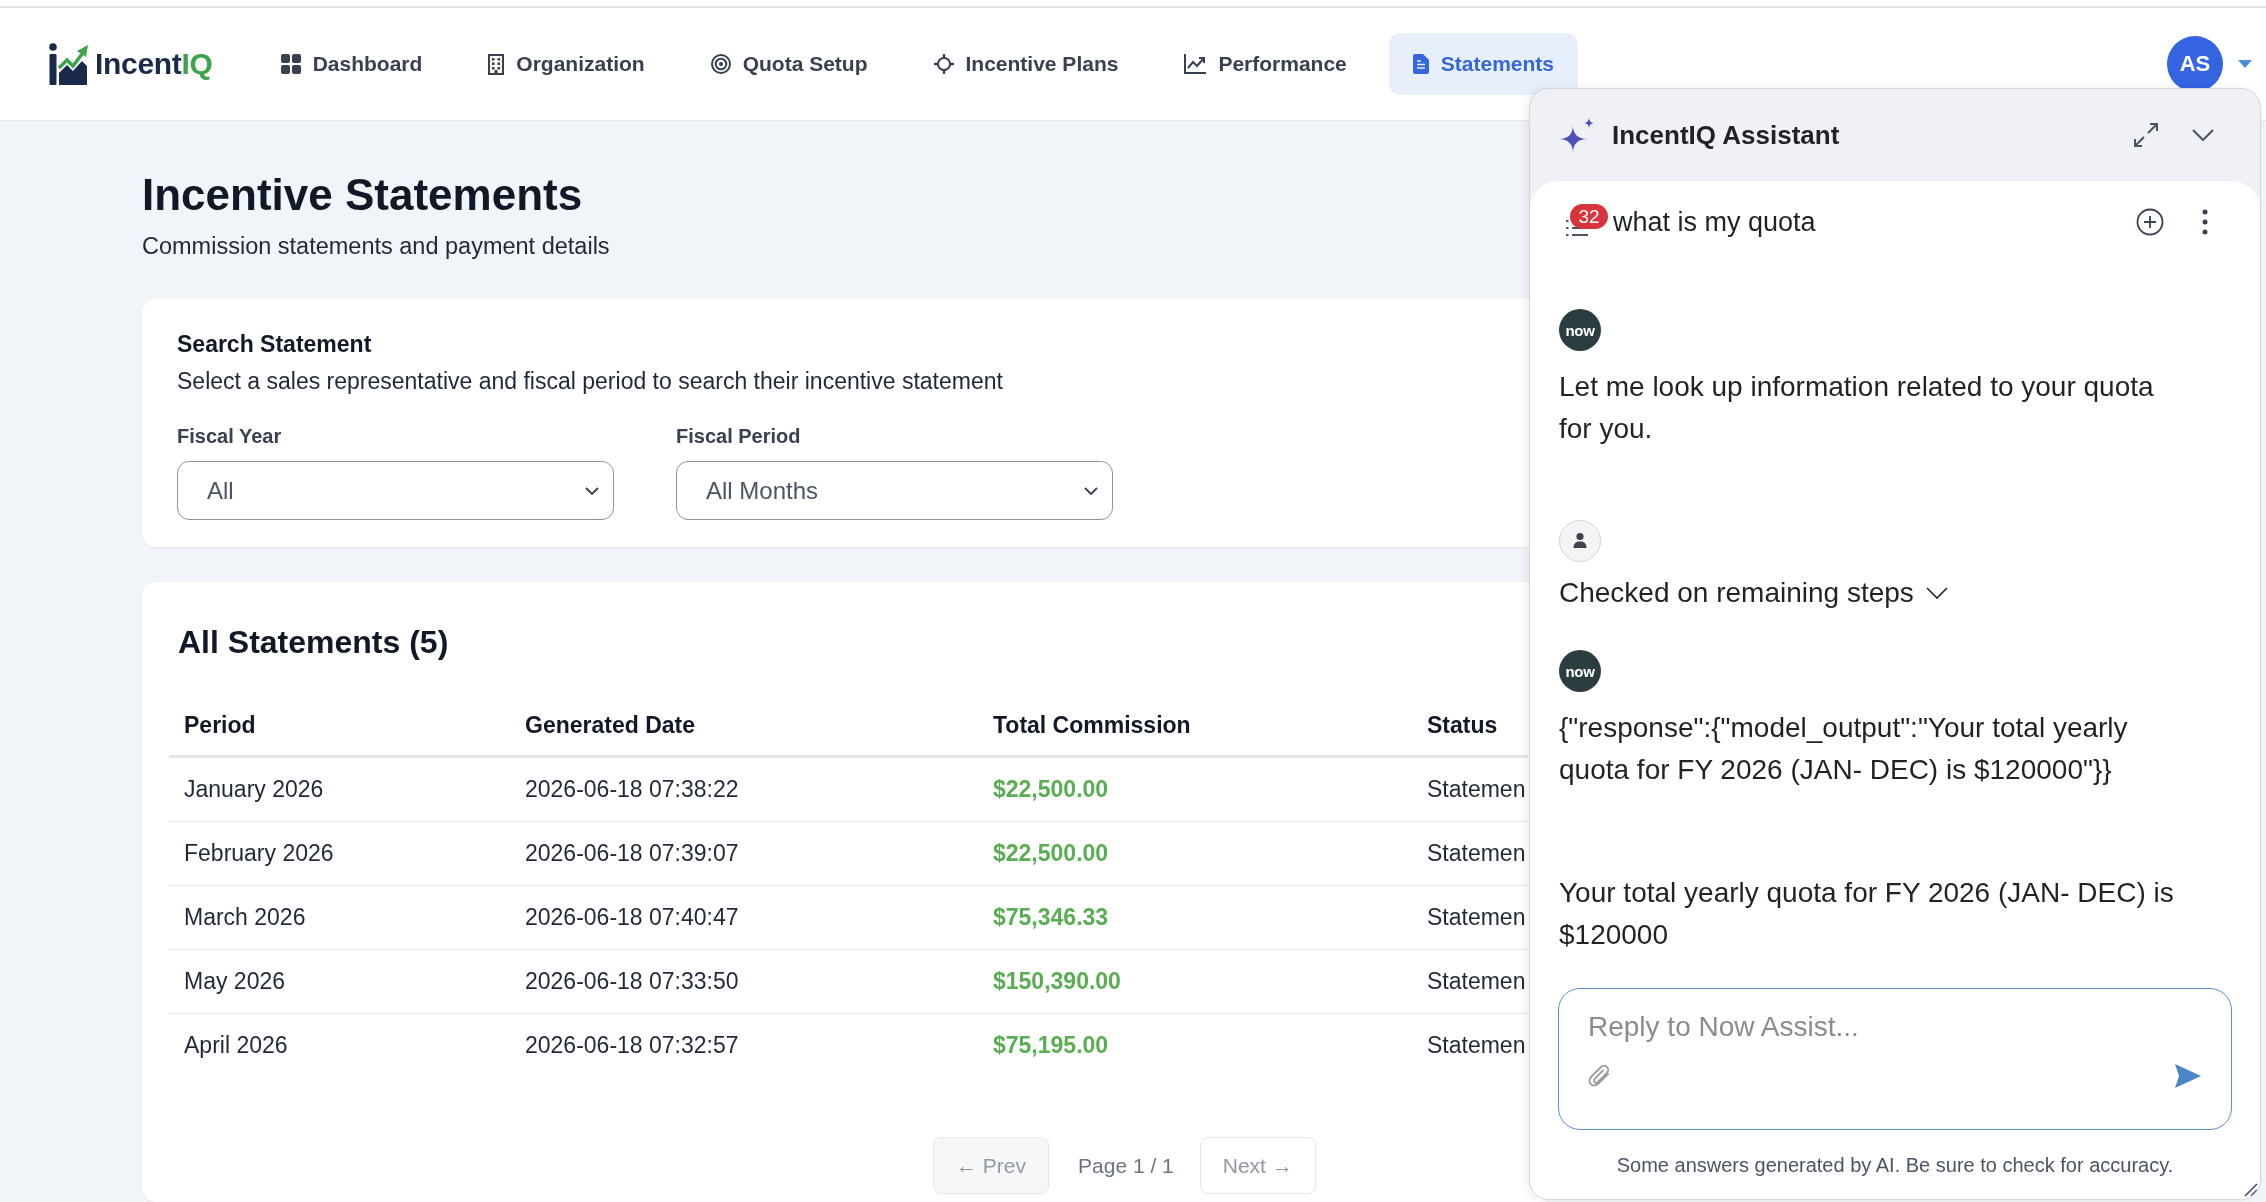  Describe the element at coordinates (339, 1045) in the screenshot. I see `table-cell: April 2026` at that location.